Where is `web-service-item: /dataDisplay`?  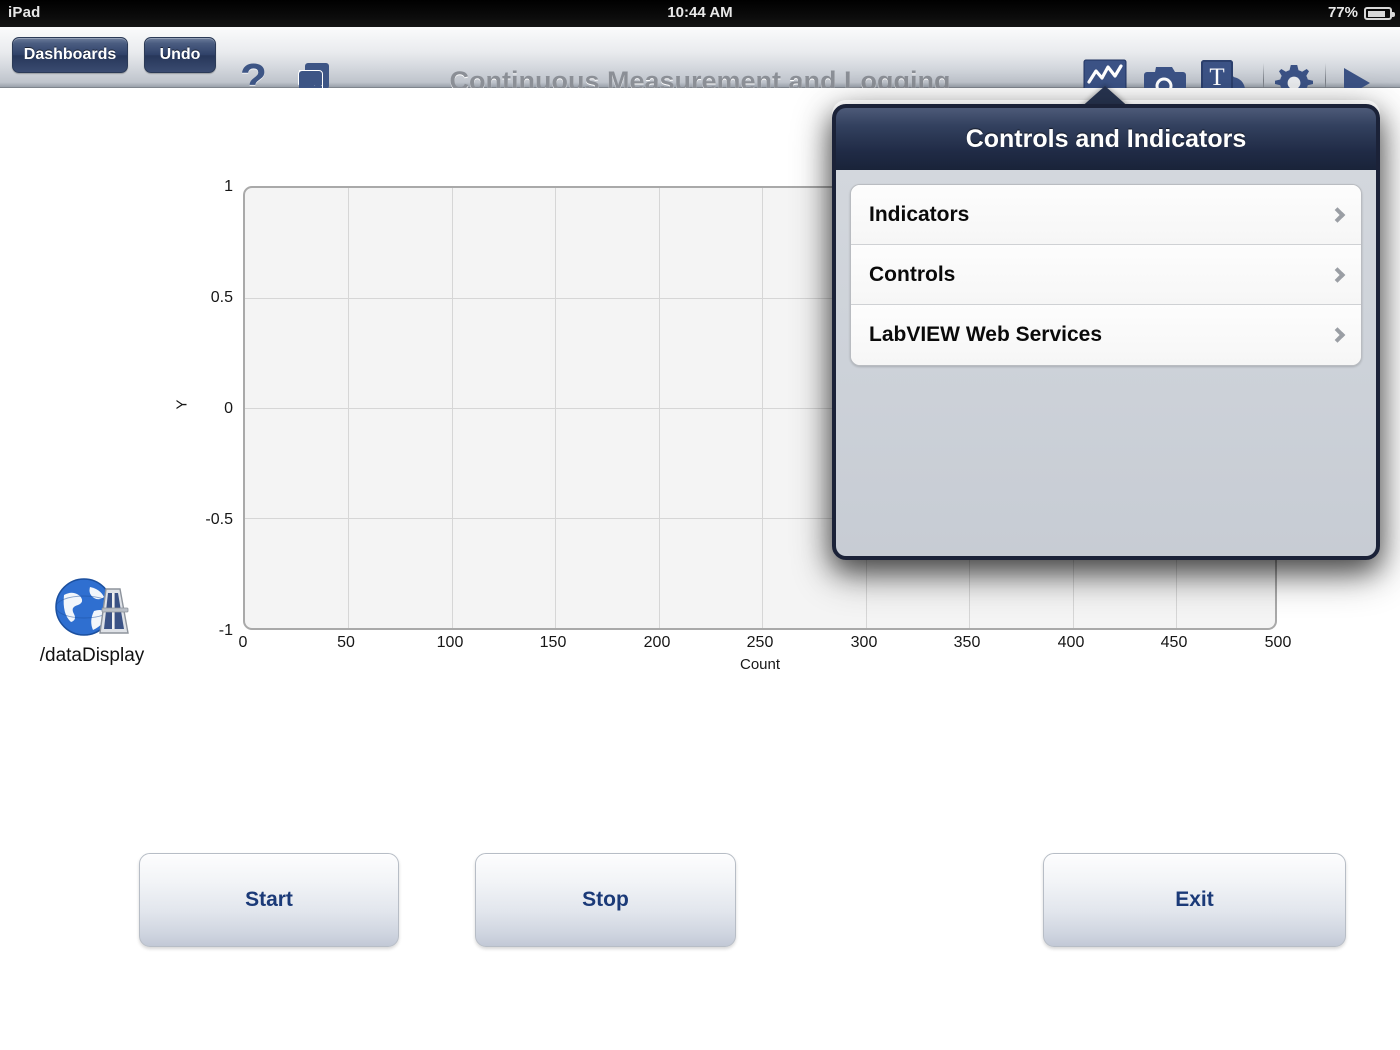
web-service-item: /dataDisplay is located at coordinates (92, 620).